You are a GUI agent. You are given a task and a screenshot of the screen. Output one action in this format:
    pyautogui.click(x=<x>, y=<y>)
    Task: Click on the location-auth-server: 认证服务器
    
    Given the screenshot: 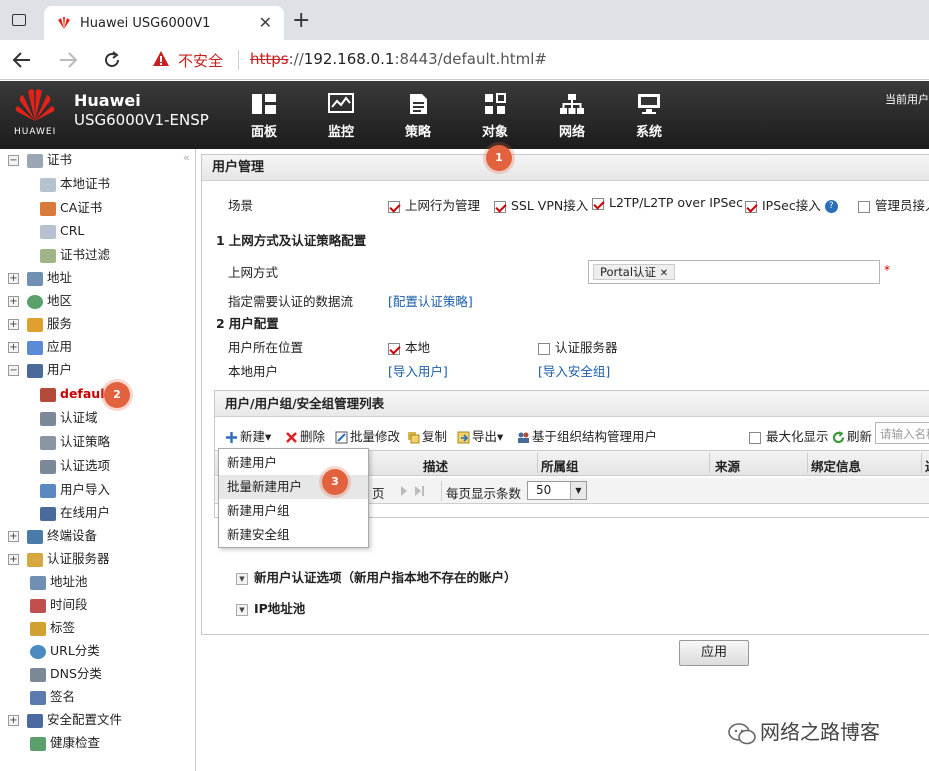 What is the action you would take?
    pyautogui.click(x=578, y=346)
    